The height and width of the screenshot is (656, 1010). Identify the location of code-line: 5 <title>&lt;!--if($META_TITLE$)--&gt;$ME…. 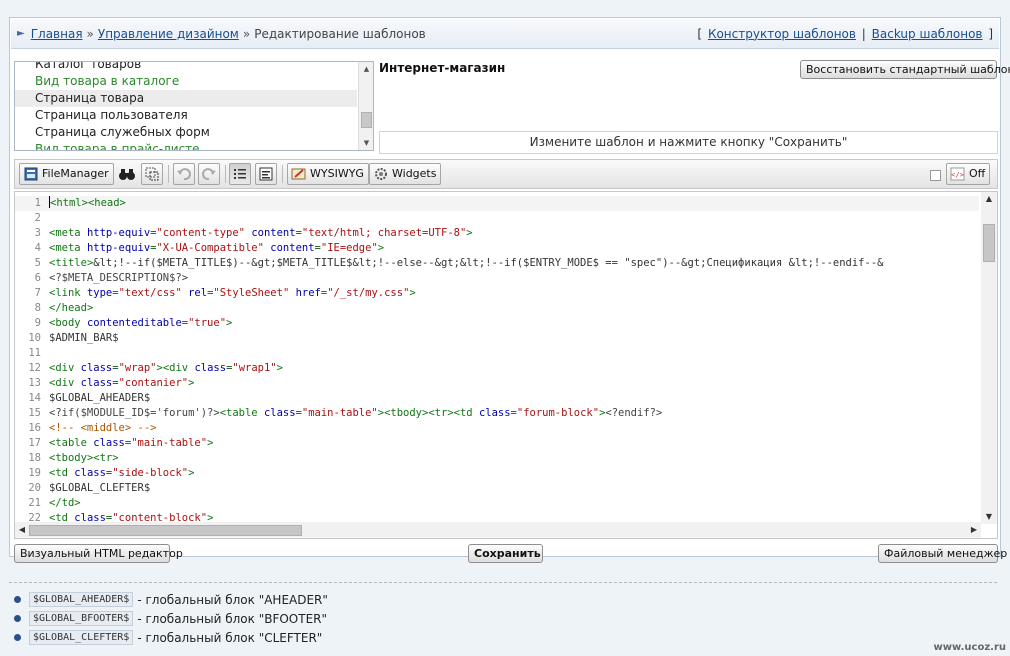
(497, 263).